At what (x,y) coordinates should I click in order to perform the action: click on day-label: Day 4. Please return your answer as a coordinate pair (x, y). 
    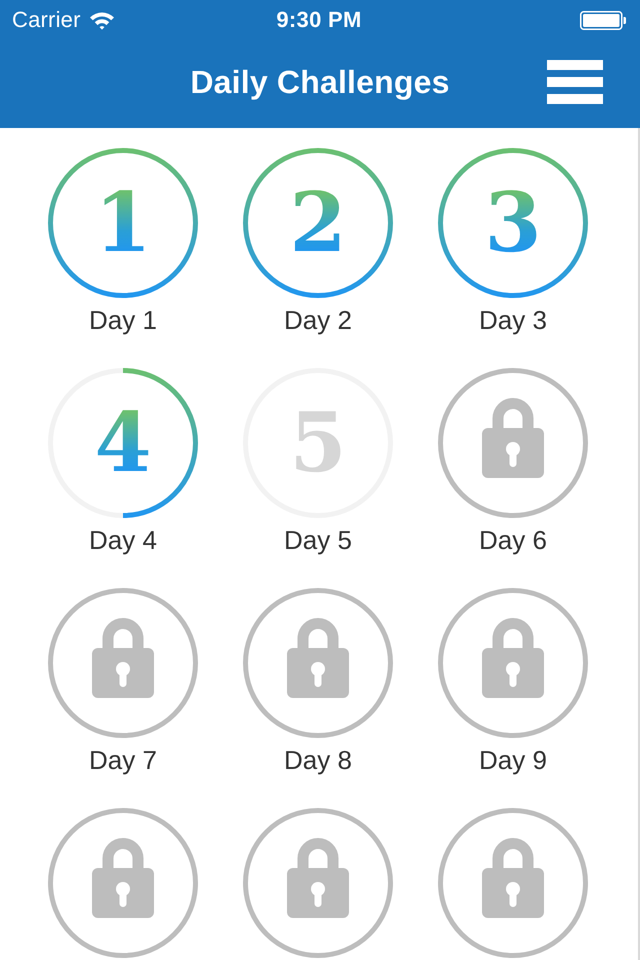
    Looking at the image, I should click on (123, 540).